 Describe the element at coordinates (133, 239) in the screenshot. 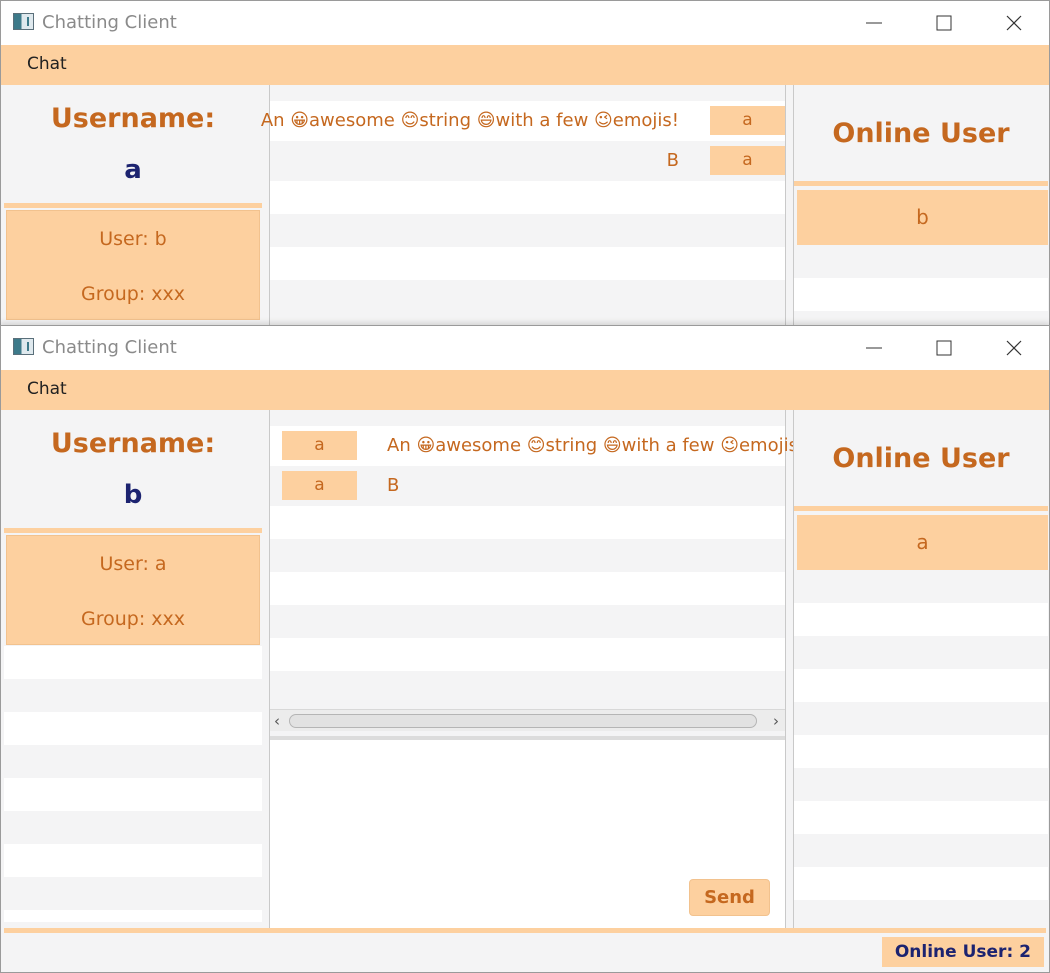

I see `contact-user: User: b` at that location.